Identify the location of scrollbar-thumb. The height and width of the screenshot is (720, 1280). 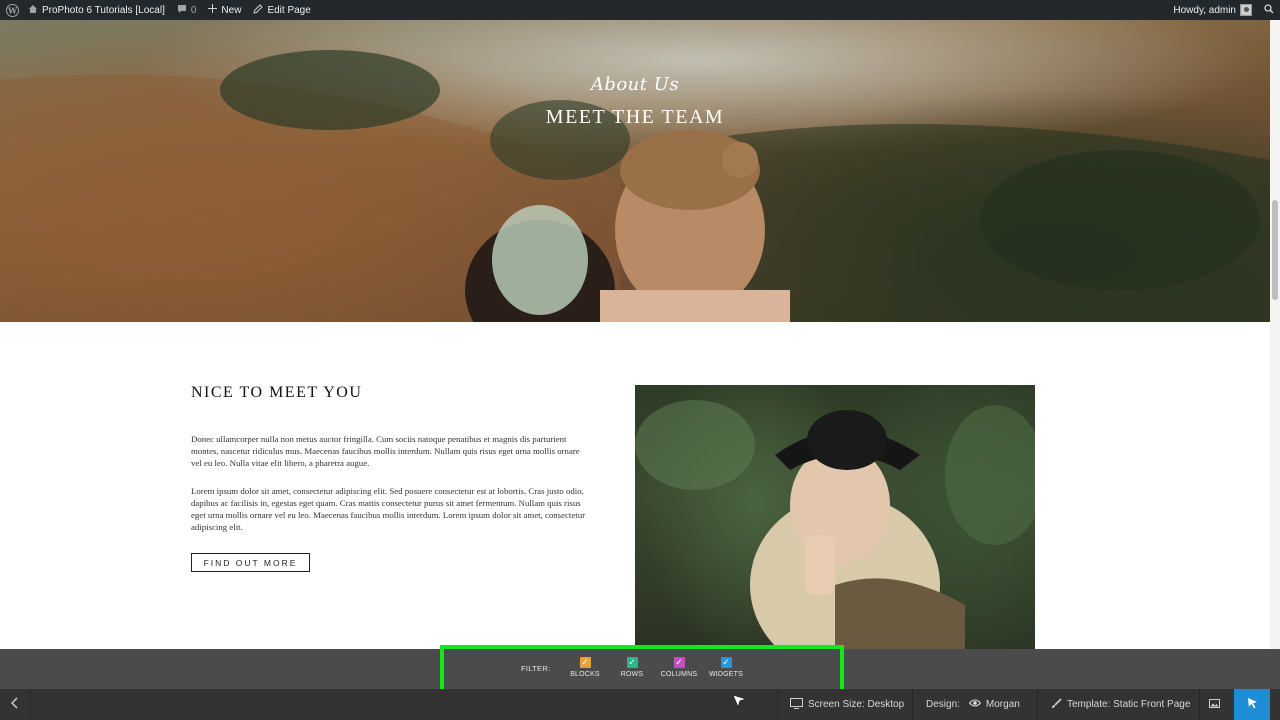
(1275, 250).